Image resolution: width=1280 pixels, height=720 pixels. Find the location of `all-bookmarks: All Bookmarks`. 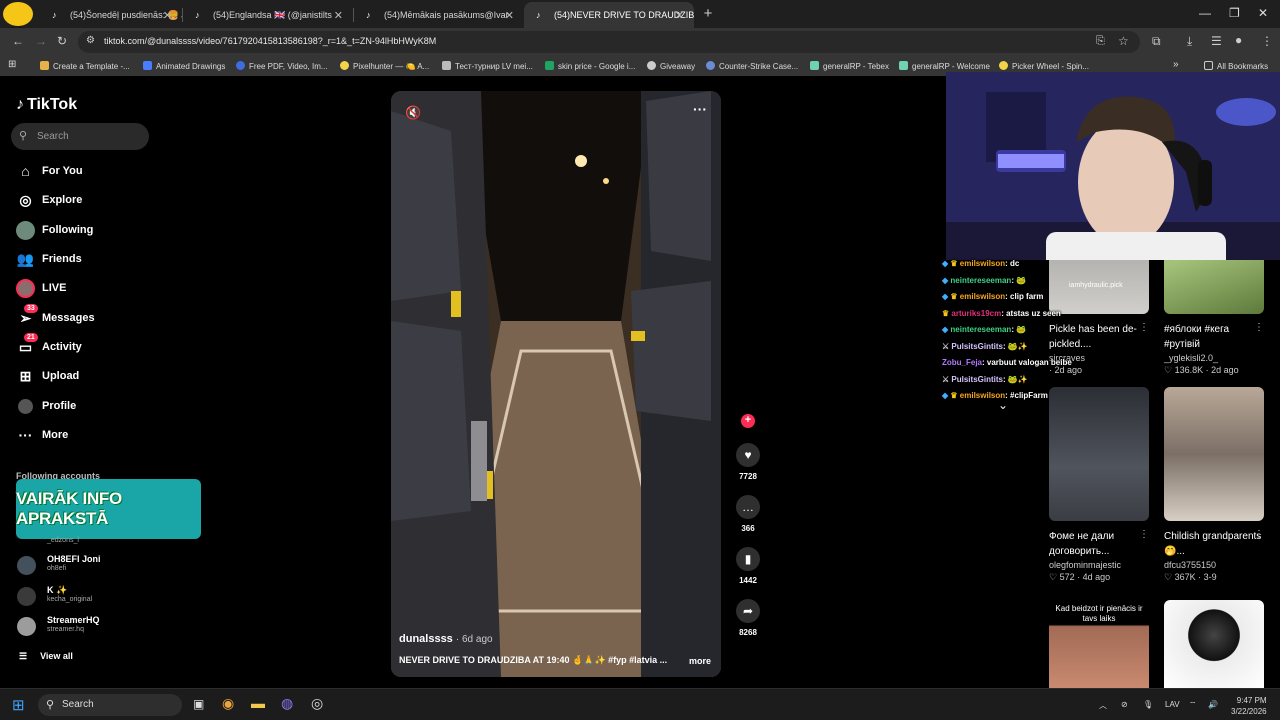

all-bookmarks: All Bookmarks is located at coordinates (1236, 66).